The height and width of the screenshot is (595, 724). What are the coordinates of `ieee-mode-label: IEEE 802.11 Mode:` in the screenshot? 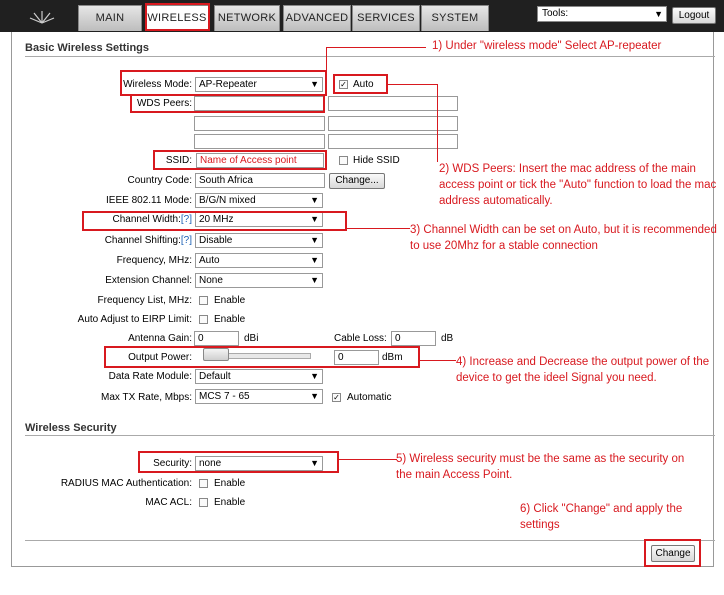 It's located at (149, 200).